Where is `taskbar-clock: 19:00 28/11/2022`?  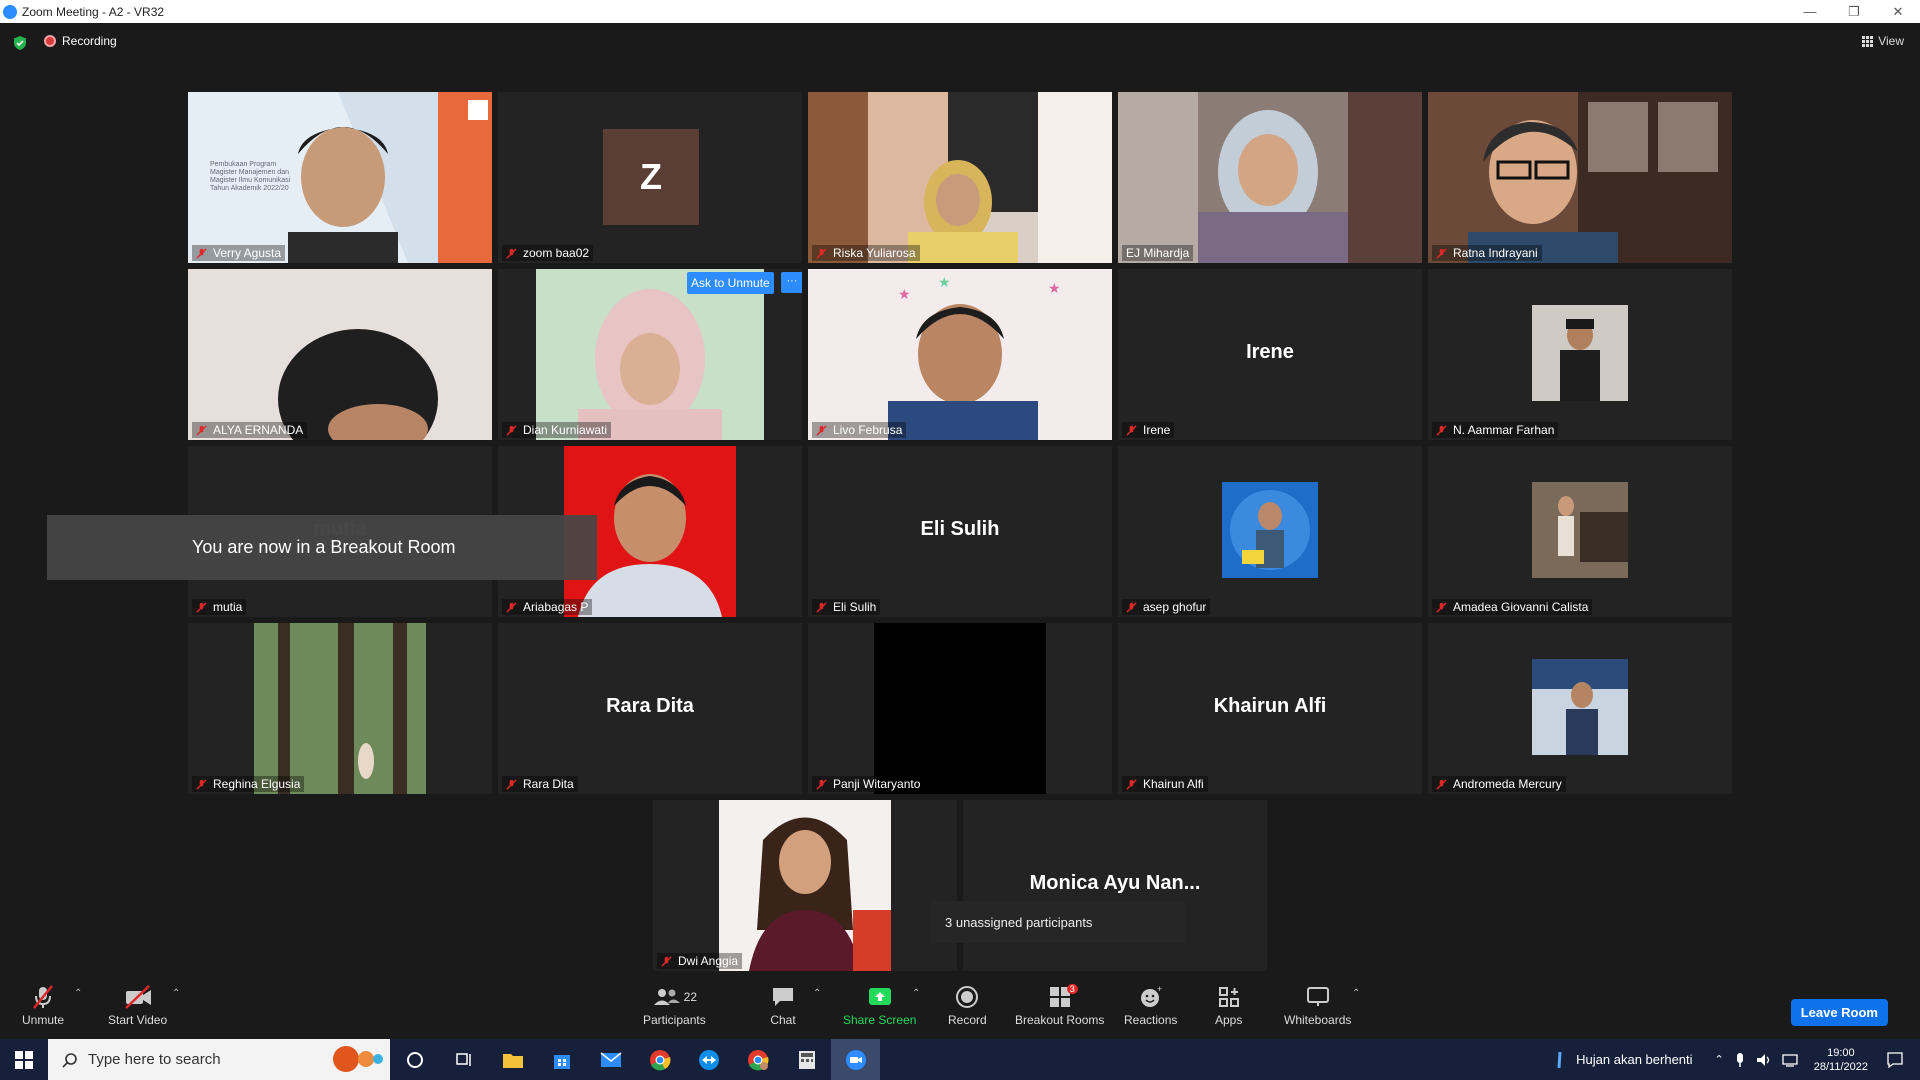
taskbar-clock: 19:00 28/11/2022 is located at coordinates (1841, 1060).